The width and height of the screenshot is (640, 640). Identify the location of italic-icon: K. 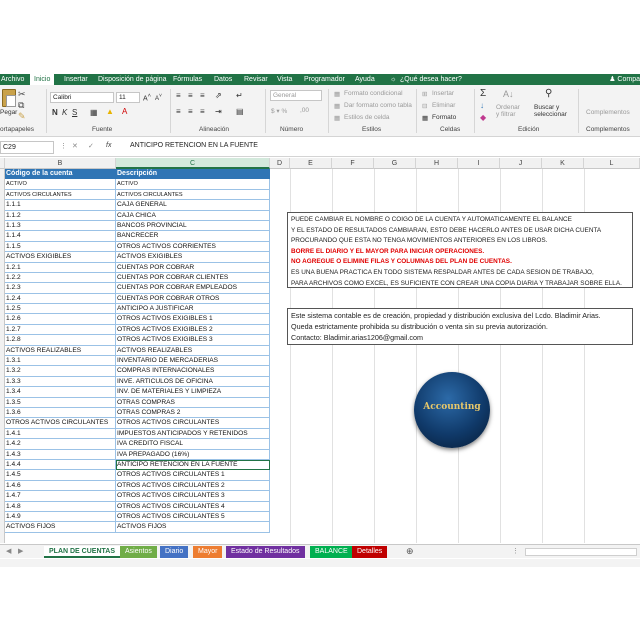
(64, 112).